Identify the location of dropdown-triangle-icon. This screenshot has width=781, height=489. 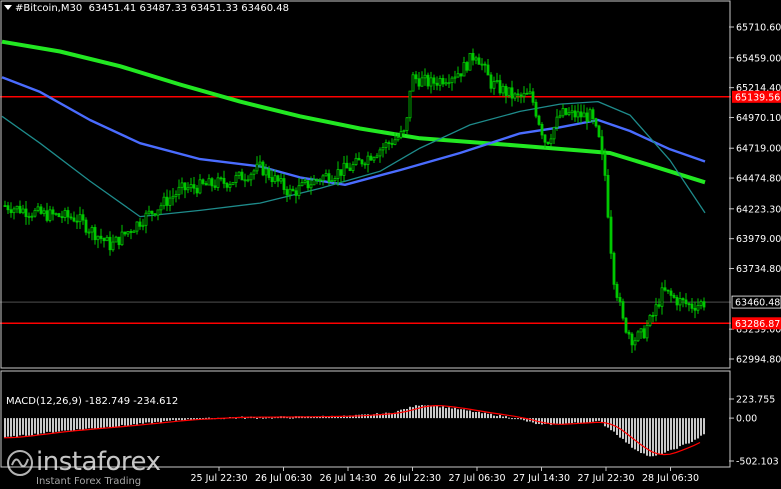
(8, 7).